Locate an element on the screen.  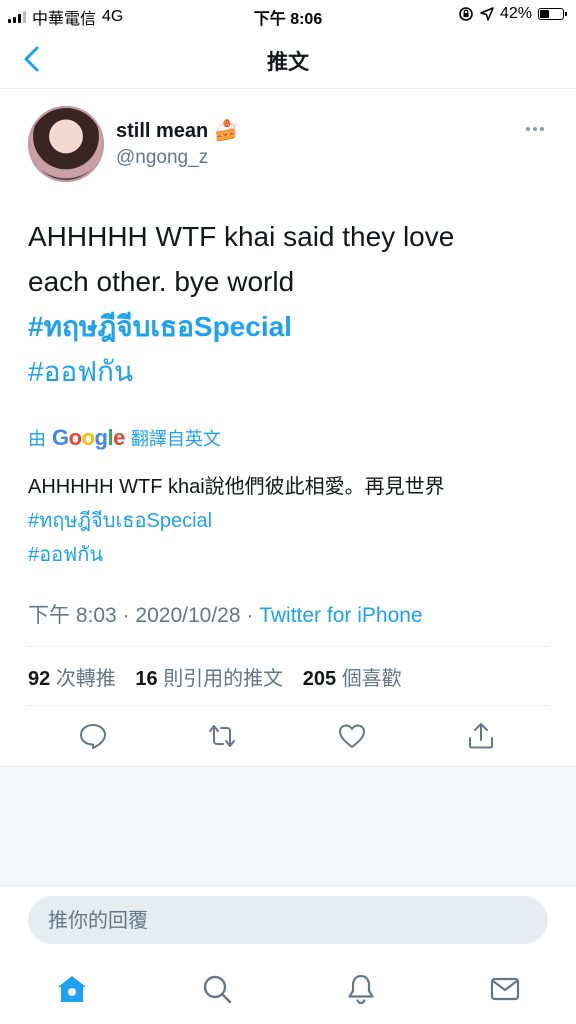
likes-stat: 205 個喜歡 is located at coordinates (352, 679).